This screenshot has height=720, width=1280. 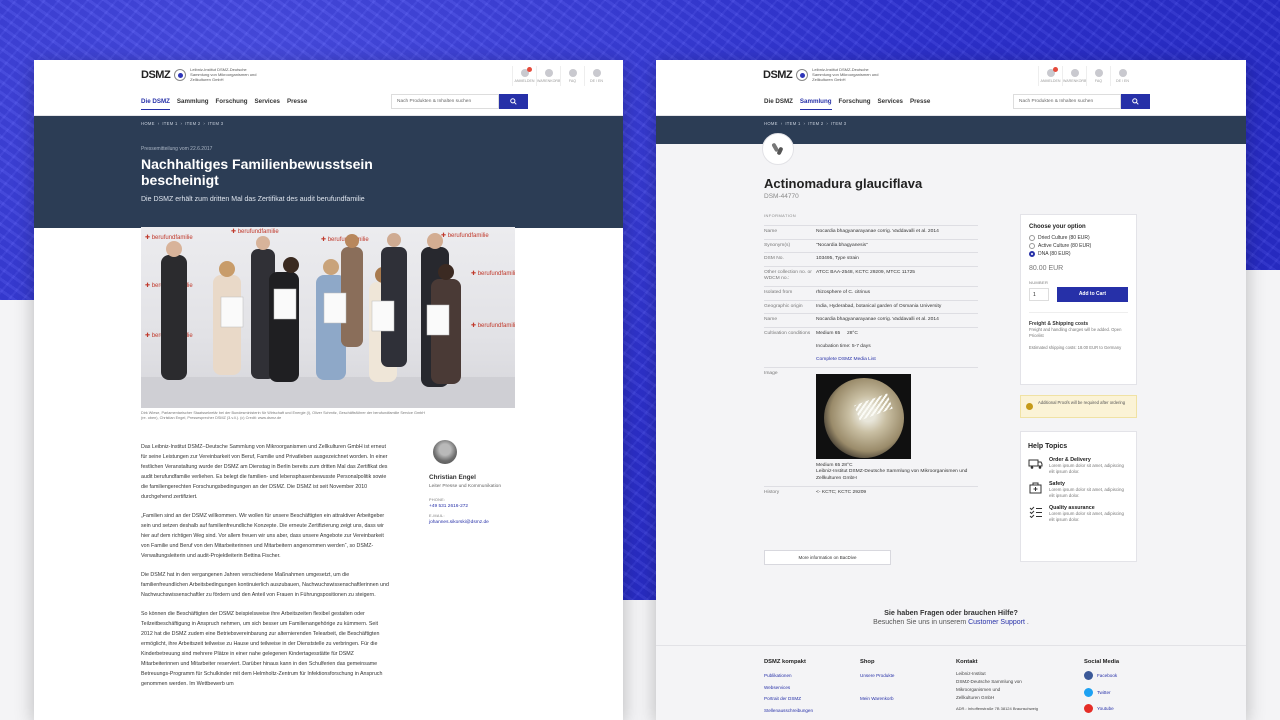 What do you see at coordinates (996, 622) in the screenshot?
I see `customer-support-link: Customer Support` at bounding box center [996, 622].